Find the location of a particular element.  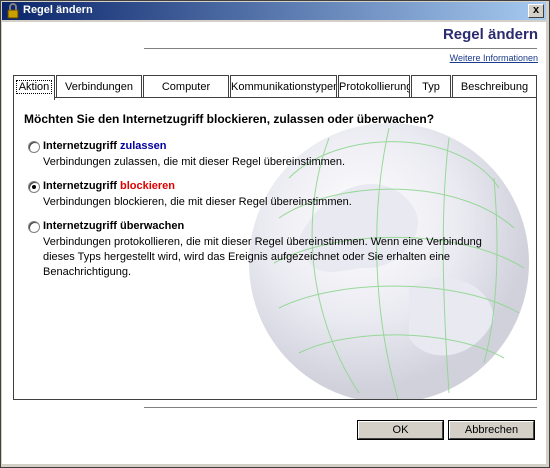

cancel-button: Abbrechen is located at coordinates (491, 430).